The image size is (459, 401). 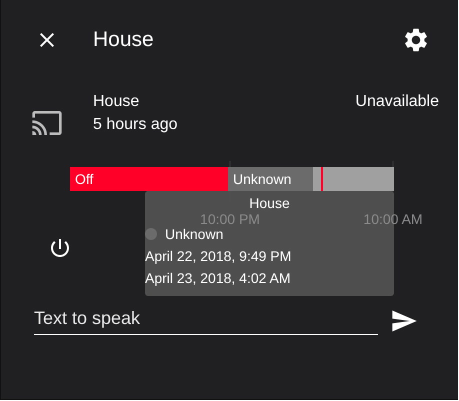 What do you see at coordinates (416, 40) in the screenshot?
I see `settings-icon` at bounding box center [416, 40].